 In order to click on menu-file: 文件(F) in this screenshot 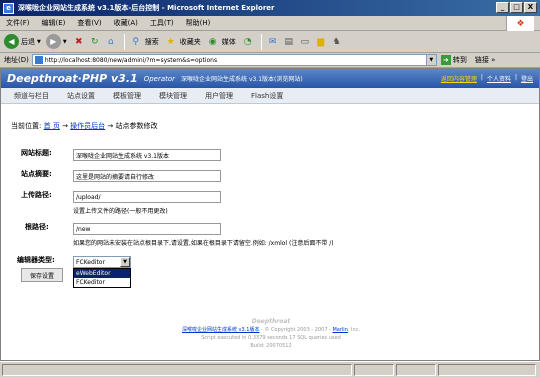, I will do `click(18, 23)`.